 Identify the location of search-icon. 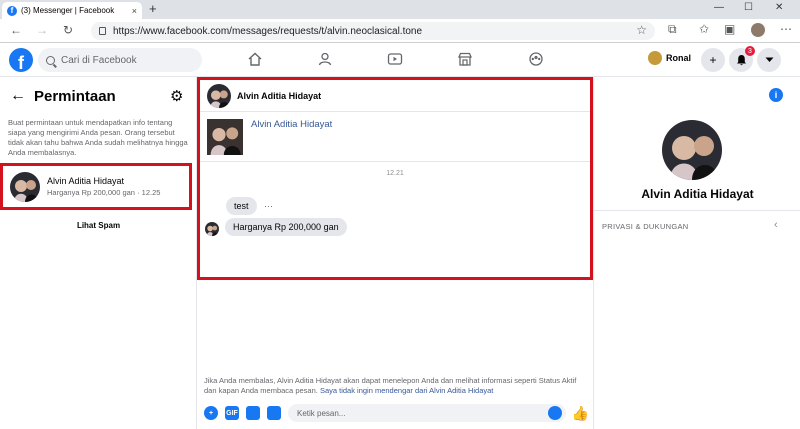
(50, 60).